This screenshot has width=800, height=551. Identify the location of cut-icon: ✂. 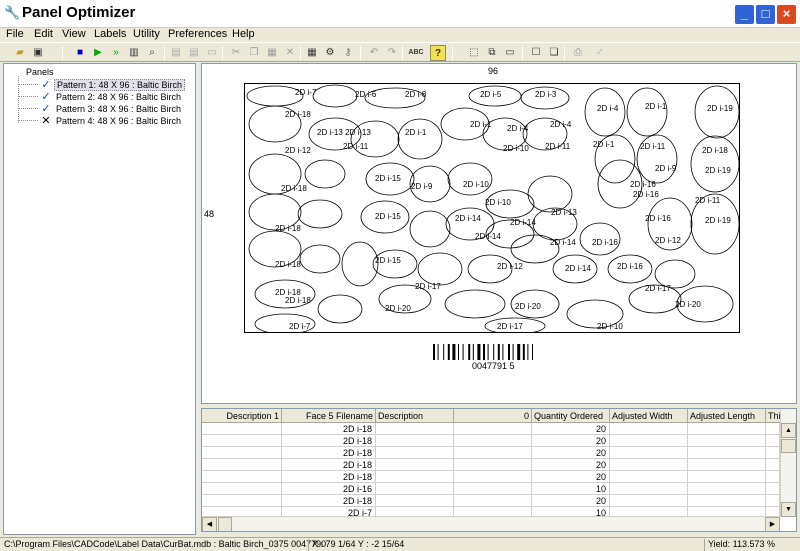
(236, 53).